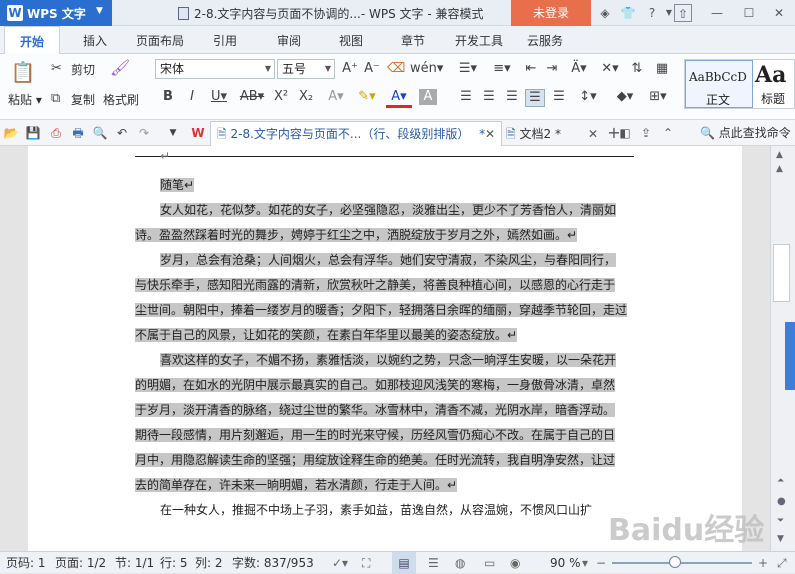  I want to click on align-right-icon: ☰, so click(512, 97).